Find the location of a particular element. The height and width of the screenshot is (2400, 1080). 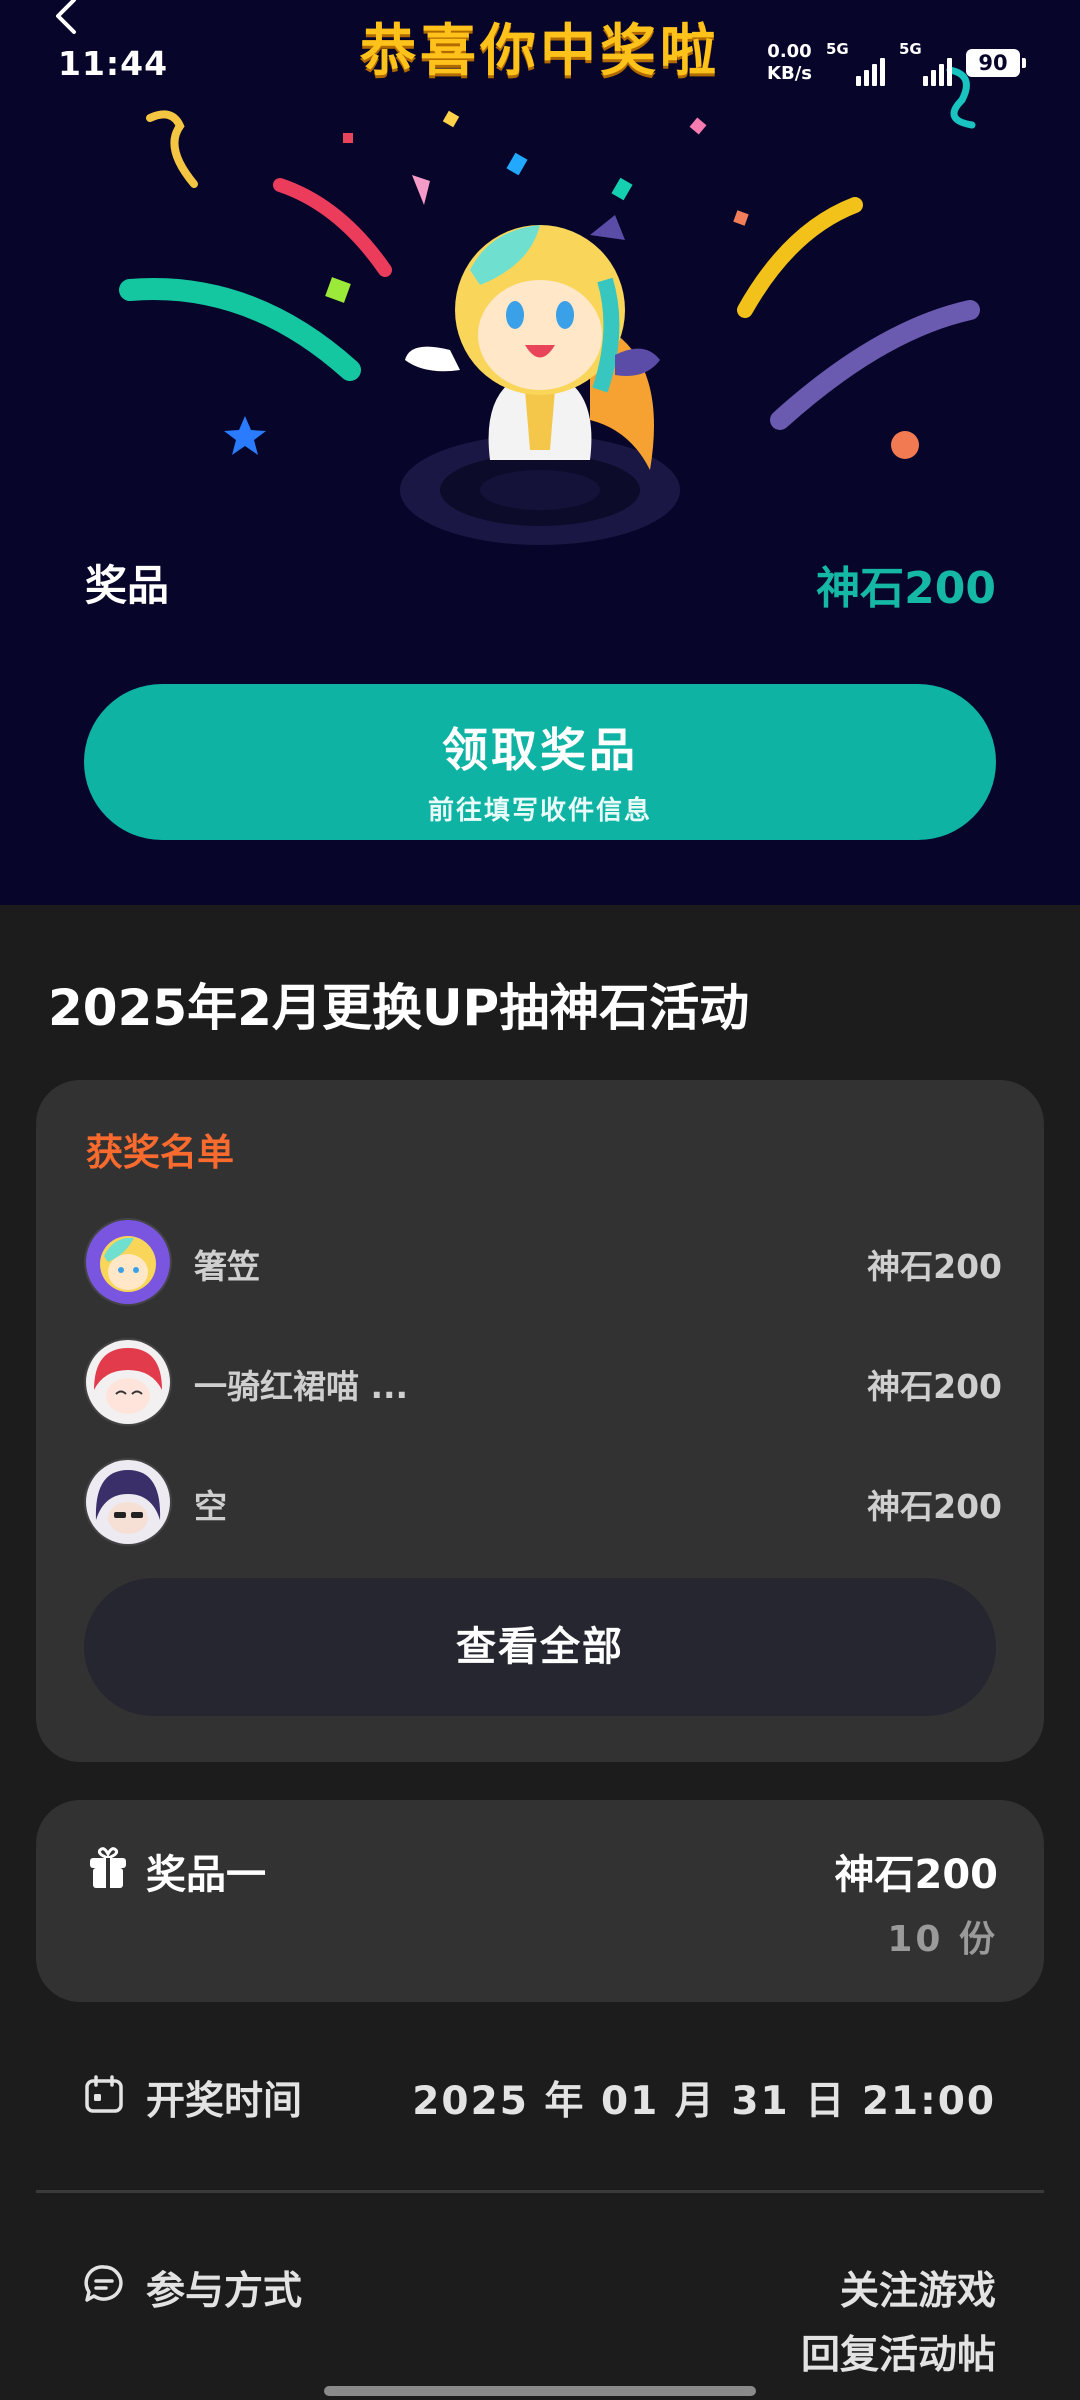

claim-prize-button: 领取奖品 前往填写收件信息 is located at coordinates (540, 762).